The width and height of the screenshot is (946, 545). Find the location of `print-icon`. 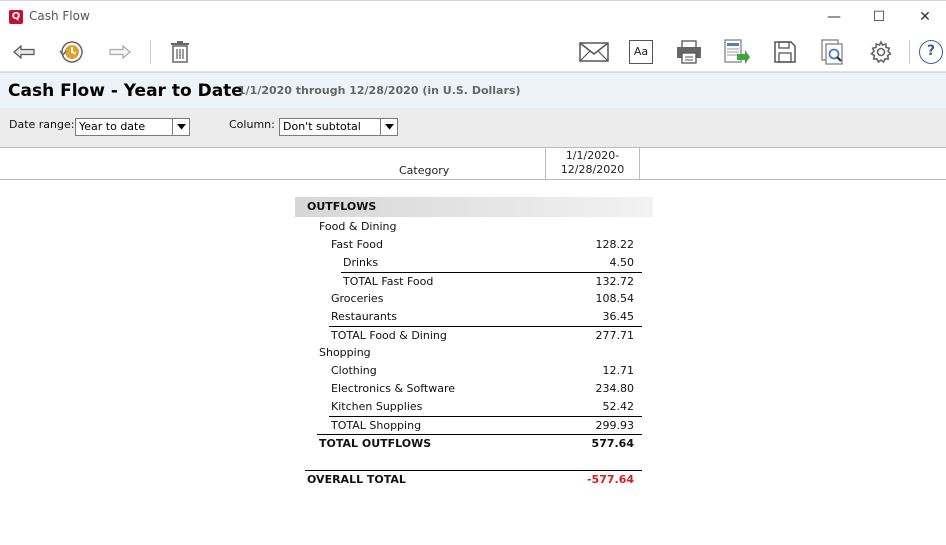

print-icon is located at coordinates (689, 52).